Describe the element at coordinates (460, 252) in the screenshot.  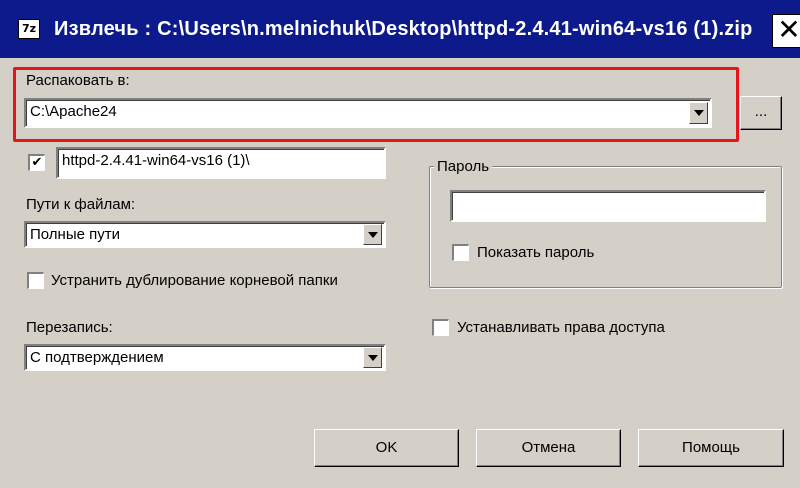
I see `show-password-checkbox` at that location.